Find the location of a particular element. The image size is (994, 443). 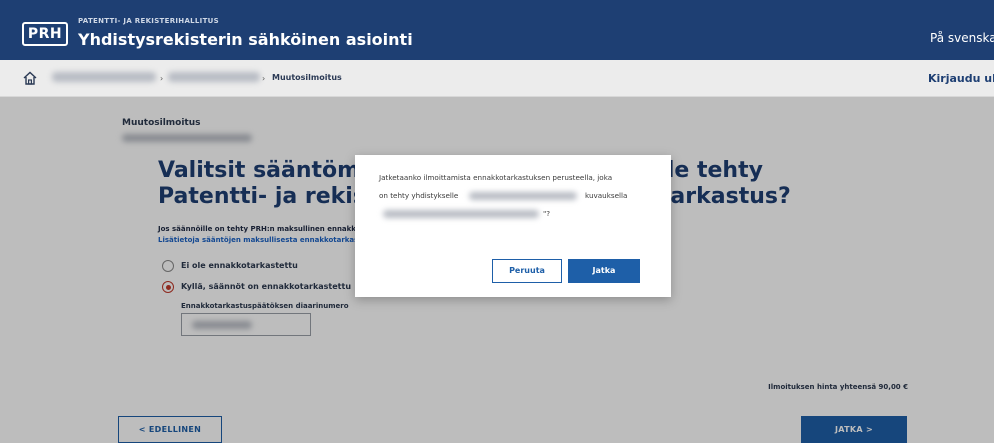

language-link: På svenska is located at coordinates (962, 38).